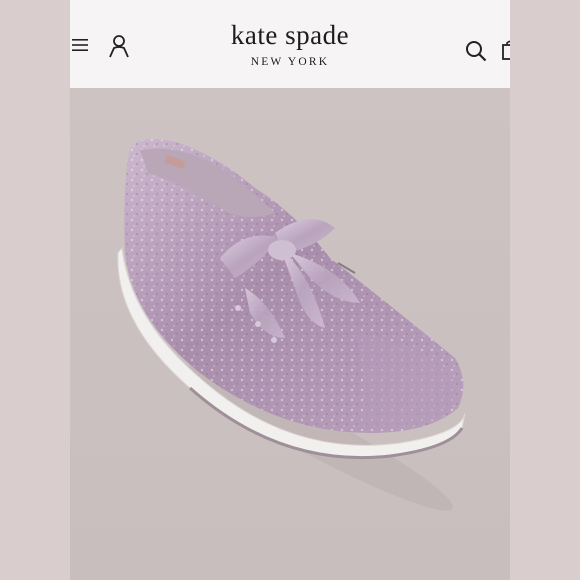  Describe the element at coordinates (290, 35) in the screenshot. I see `brand-name: kate spade` at that location.